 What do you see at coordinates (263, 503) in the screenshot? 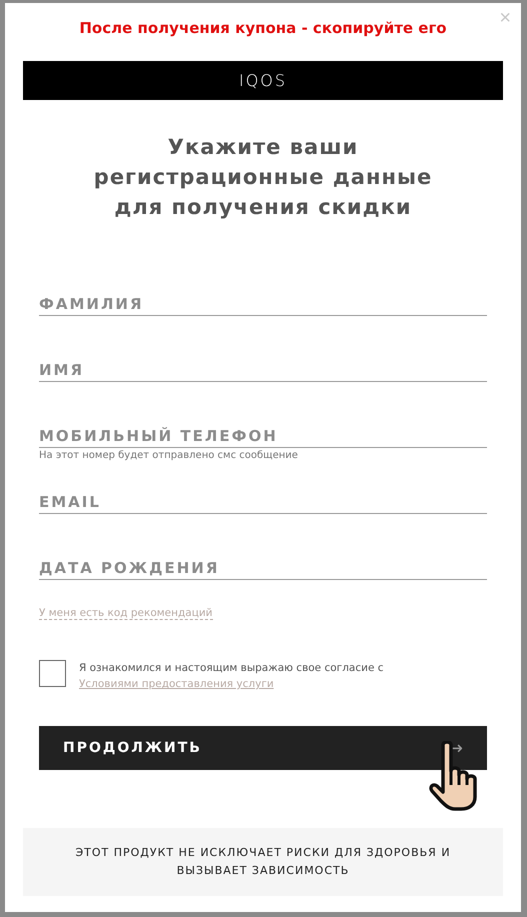
I see `input-field: EMAIL` at bounding box center [263, 503].